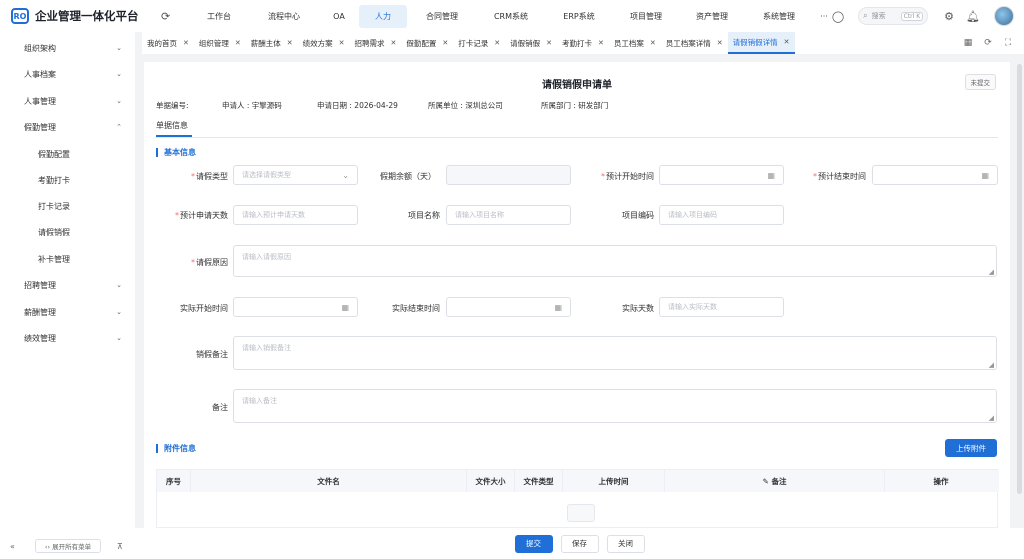 Image resolution: width=1024 pixels, height=559 pixels. I want to click on topnav-process: 流程中心, so click(284, 16).